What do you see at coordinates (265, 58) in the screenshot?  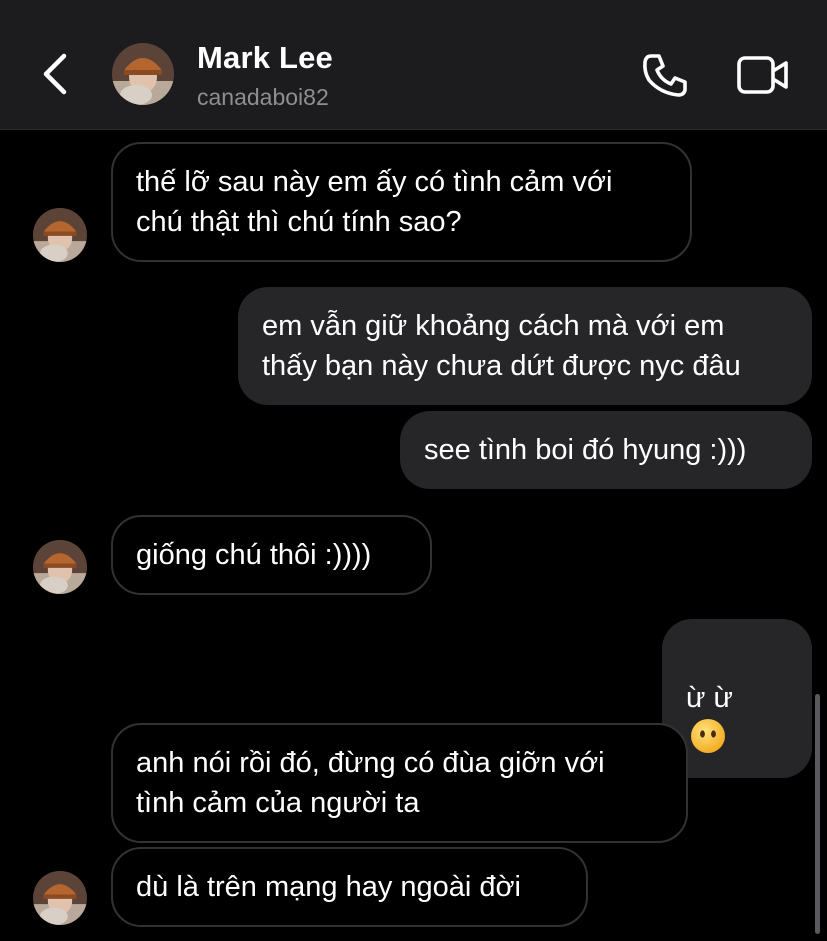 I see `contact-name: Mark Lee` at bounding box center [265, 58].